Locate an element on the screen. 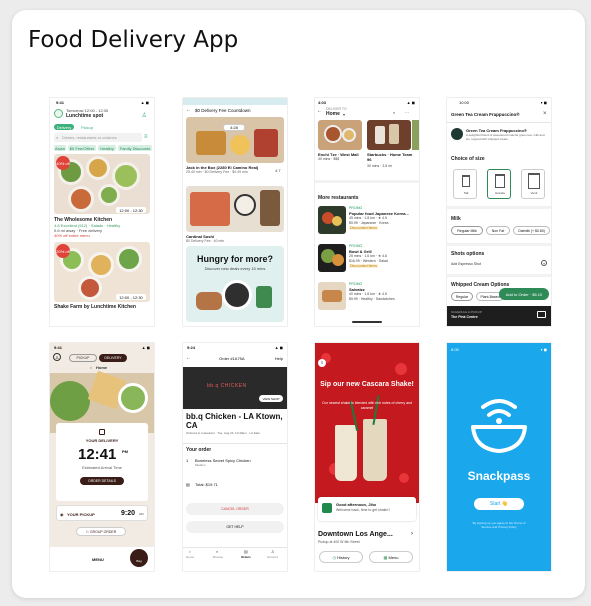 This screenshot has width=591, height=606. brand-name: Snackpass is located at coordinates (499, 476).